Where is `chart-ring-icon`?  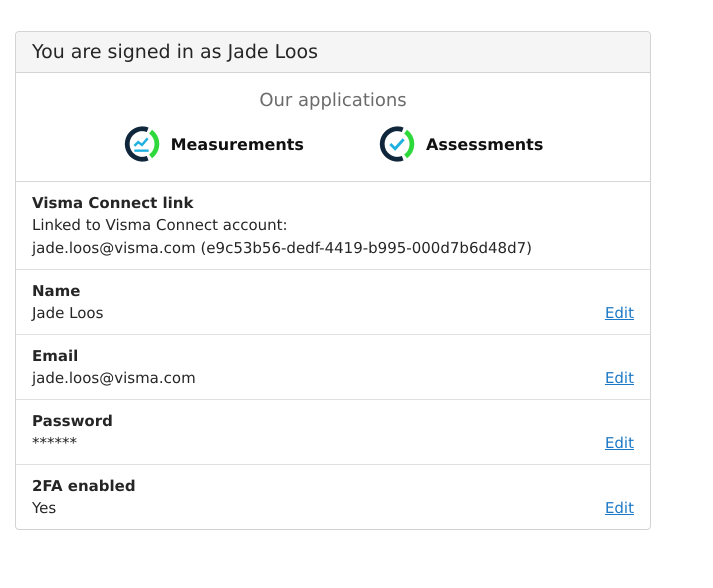 chart-ring-icon is located at coordinates (141, 144).